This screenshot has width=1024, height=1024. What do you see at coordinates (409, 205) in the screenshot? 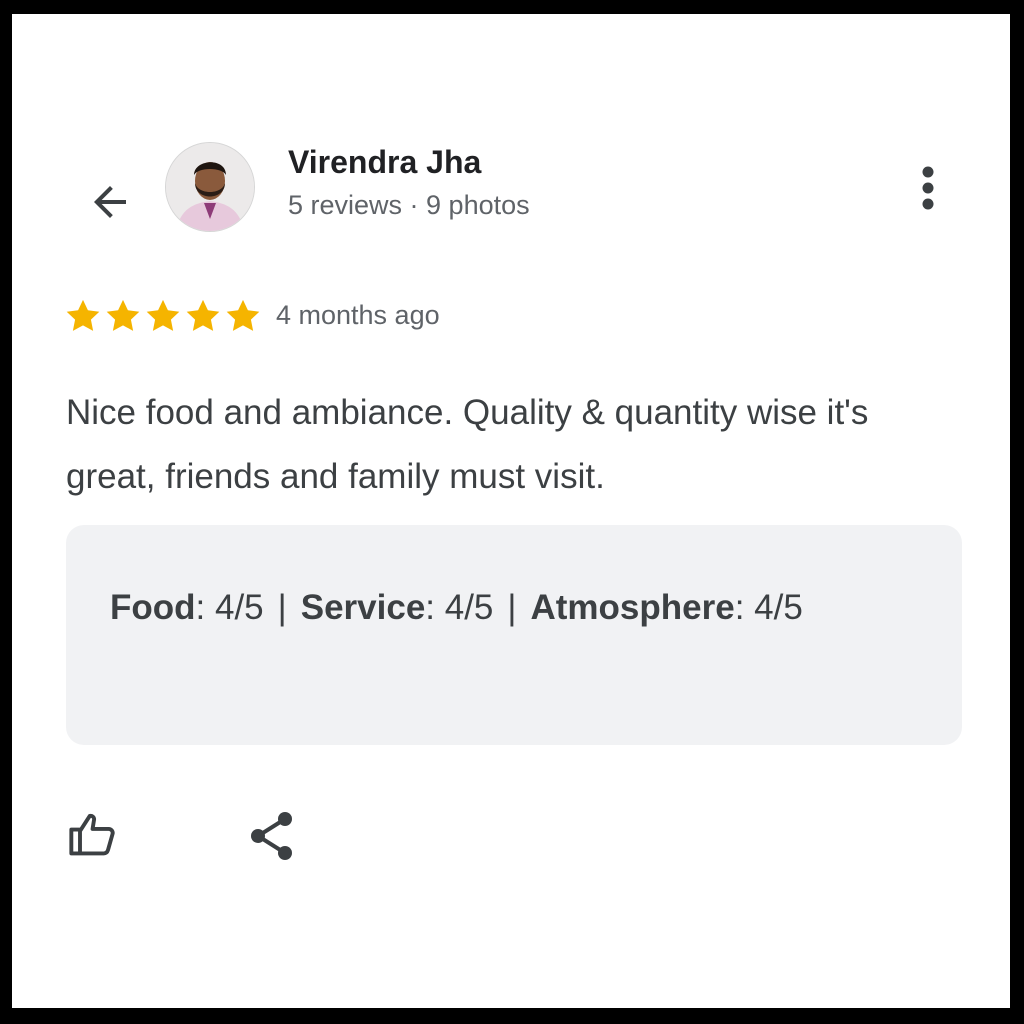
I see `reviewer-stats: 5 reviews · 9 photos` at bounding box center [409, 205].